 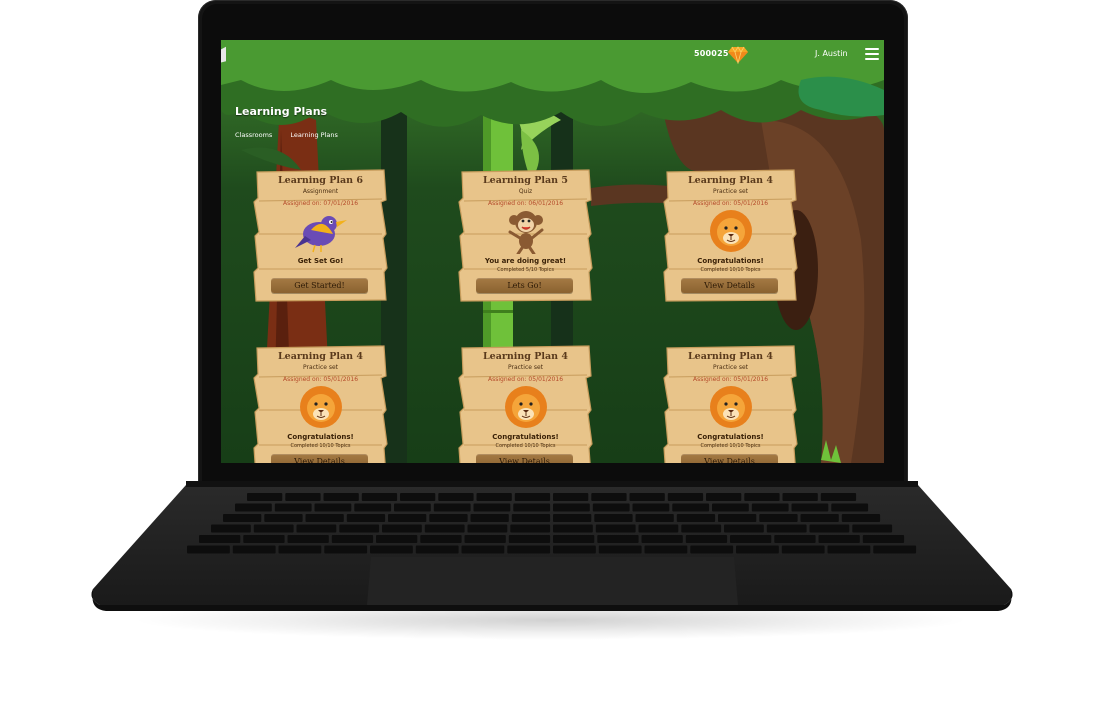 What do you see at coordinates (525, 270) in the screenshot?
I see `card-progress: Completed 5/10 Topics` at bounding box center [525, 270].